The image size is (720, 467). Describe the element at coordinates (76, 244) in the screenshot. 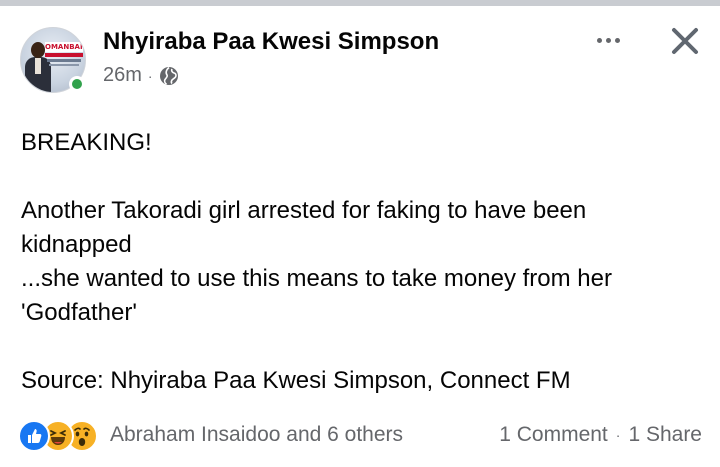

I see `post-line: kidnapped` at that location.